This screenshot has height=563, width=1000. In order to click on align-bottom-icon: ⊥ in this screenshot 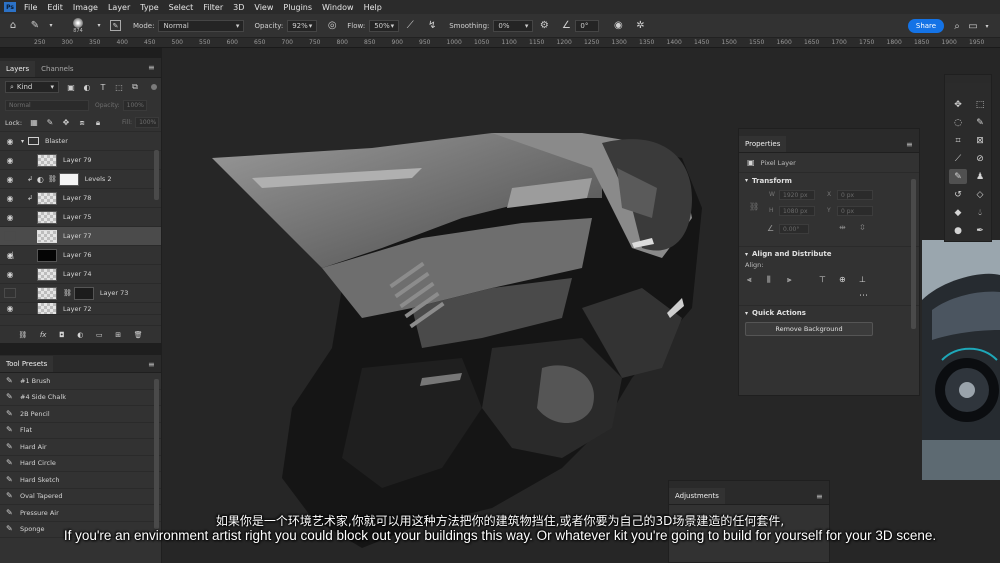, I will do `click(862, 279)`.